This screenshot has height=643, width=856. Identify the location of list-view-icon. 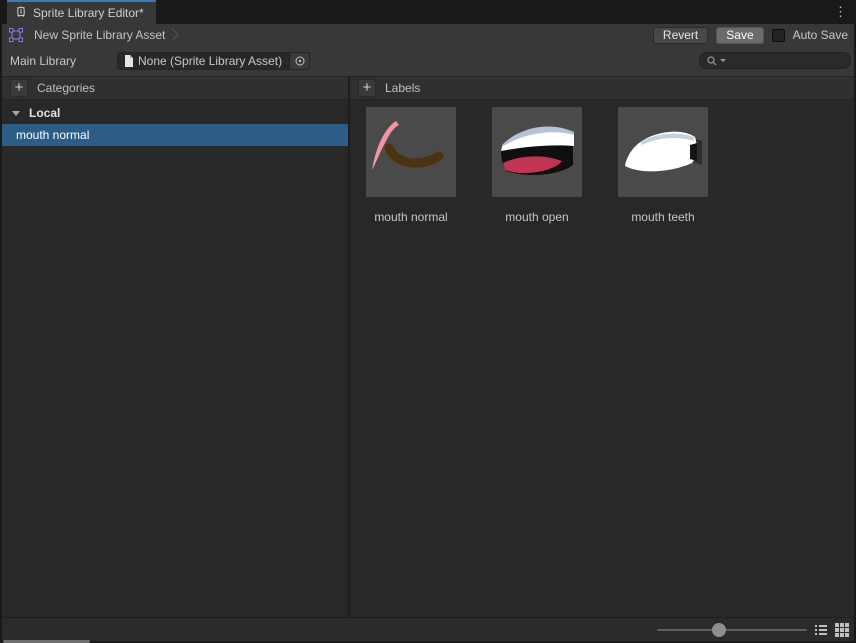
(821, 630).